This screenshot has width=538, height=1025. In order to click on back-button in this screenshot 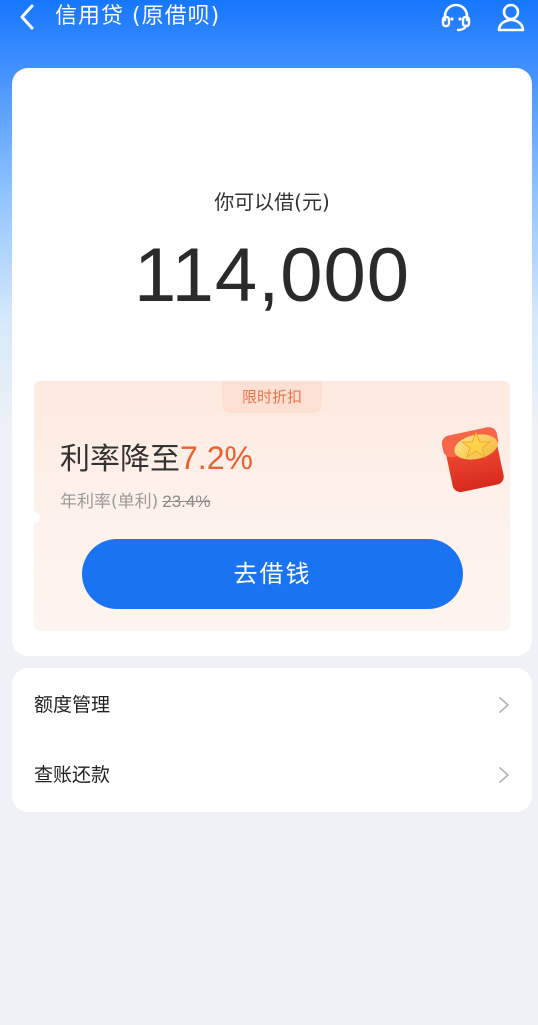, I will do `click(27, 17)`.